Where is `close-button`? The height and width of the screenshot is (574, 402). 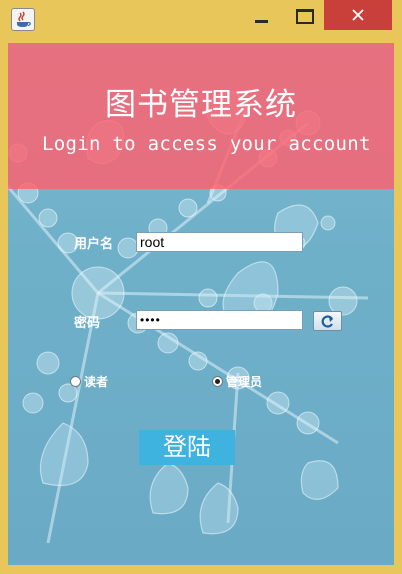 close-button is located at coordinates (358, 15).